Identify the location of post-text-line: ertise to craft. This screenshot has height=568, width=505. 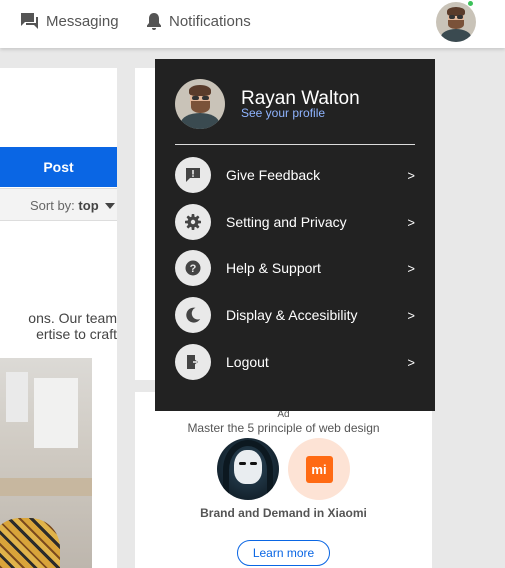
(76, 334).